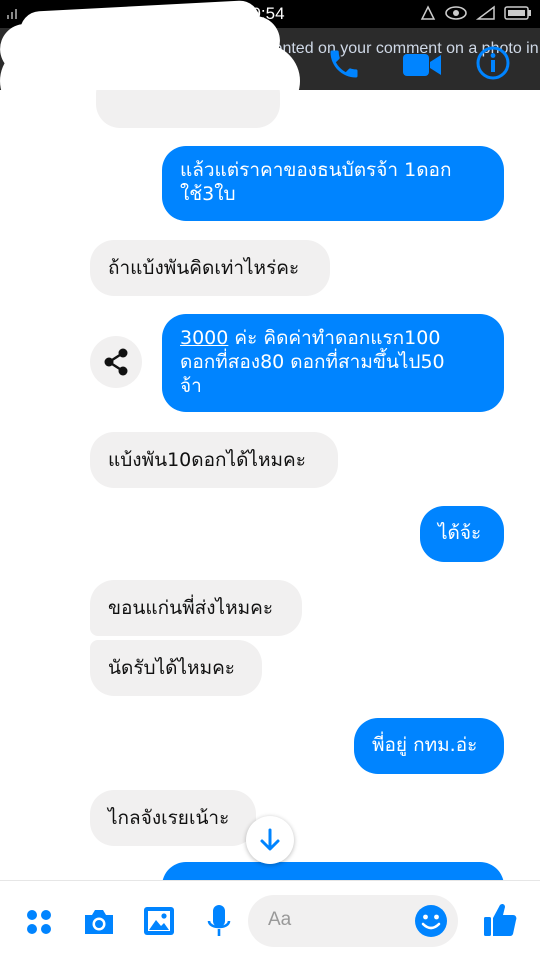 The width and height of the screenshot is (540, 960). I want to click on message-outgoing: พี่อยู่ กทม.อ่ะ, so click(429, 746).